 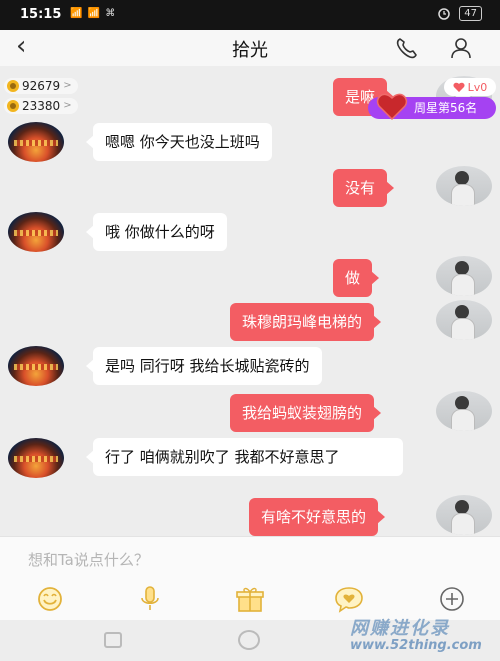 I want to click on level-badge: Lv0, so click(x=470, y=87).